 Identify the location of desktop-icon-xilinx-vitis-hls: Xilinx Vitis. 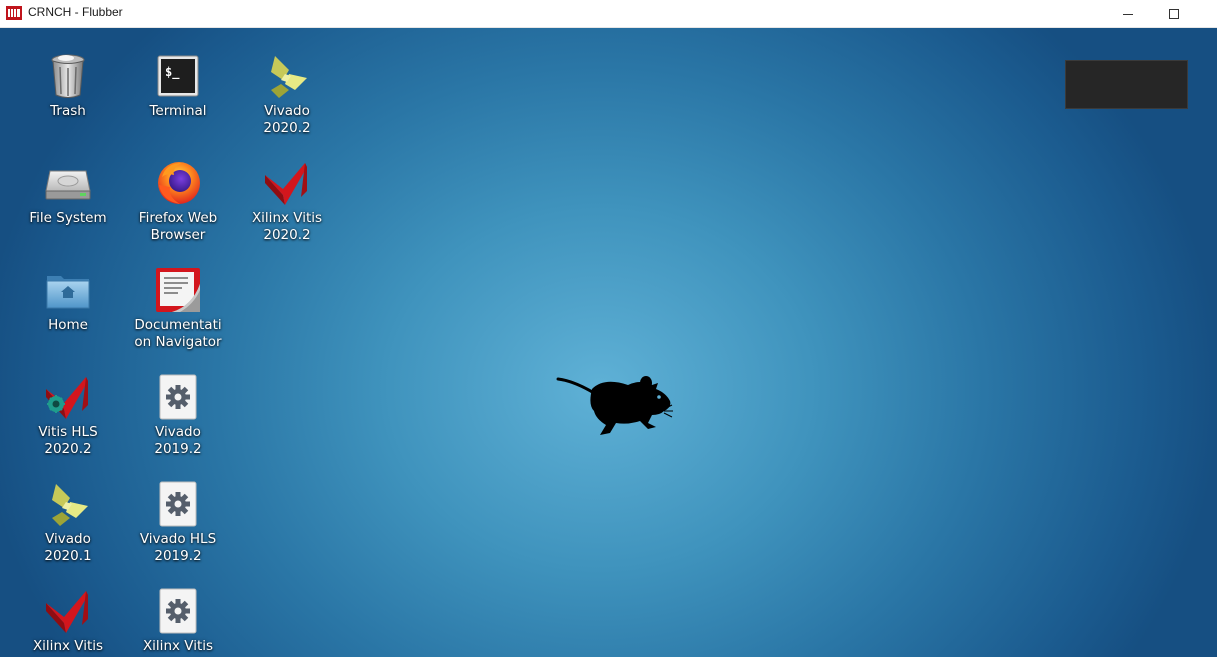
(178, 620).